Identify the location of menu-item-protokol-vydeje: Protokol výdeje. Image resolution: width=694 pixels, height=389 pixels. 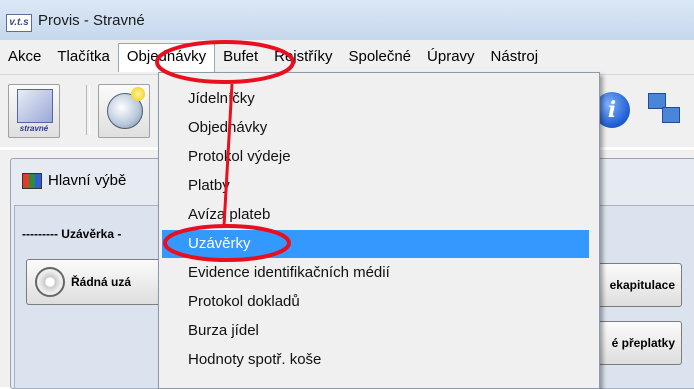
(375, 157).